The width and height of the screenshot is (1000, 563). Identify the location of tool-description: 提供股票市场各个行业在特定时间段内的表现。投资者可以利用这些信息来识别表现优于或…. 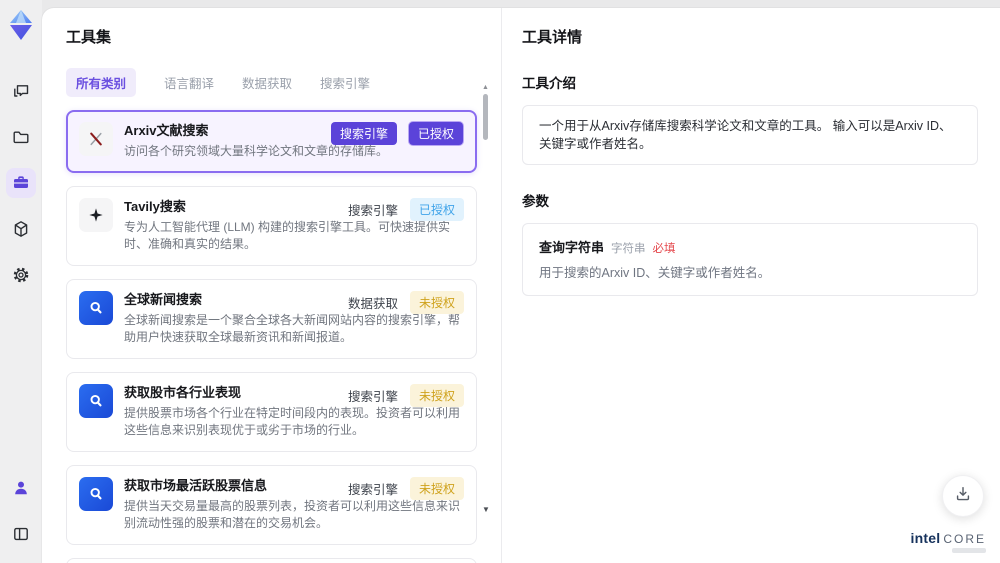
(292, 421).